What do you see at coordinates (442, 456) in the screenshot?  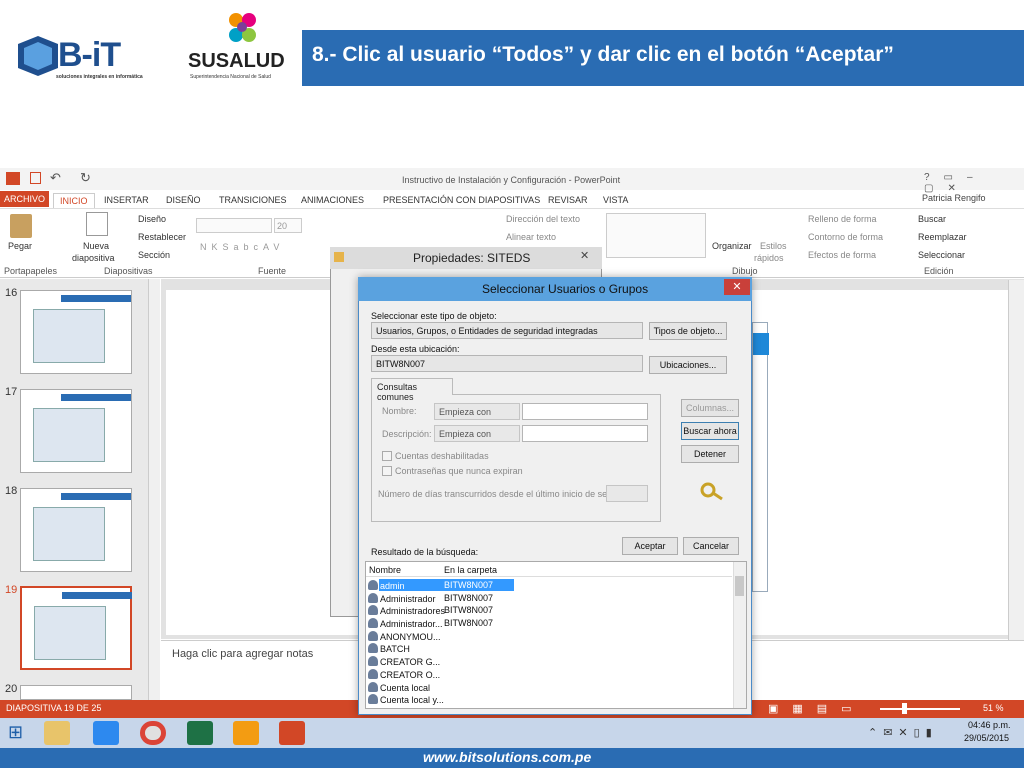 I see `disabled-accounts-label: Cuentas deshabilitadas` at bounding box center [442, 456].